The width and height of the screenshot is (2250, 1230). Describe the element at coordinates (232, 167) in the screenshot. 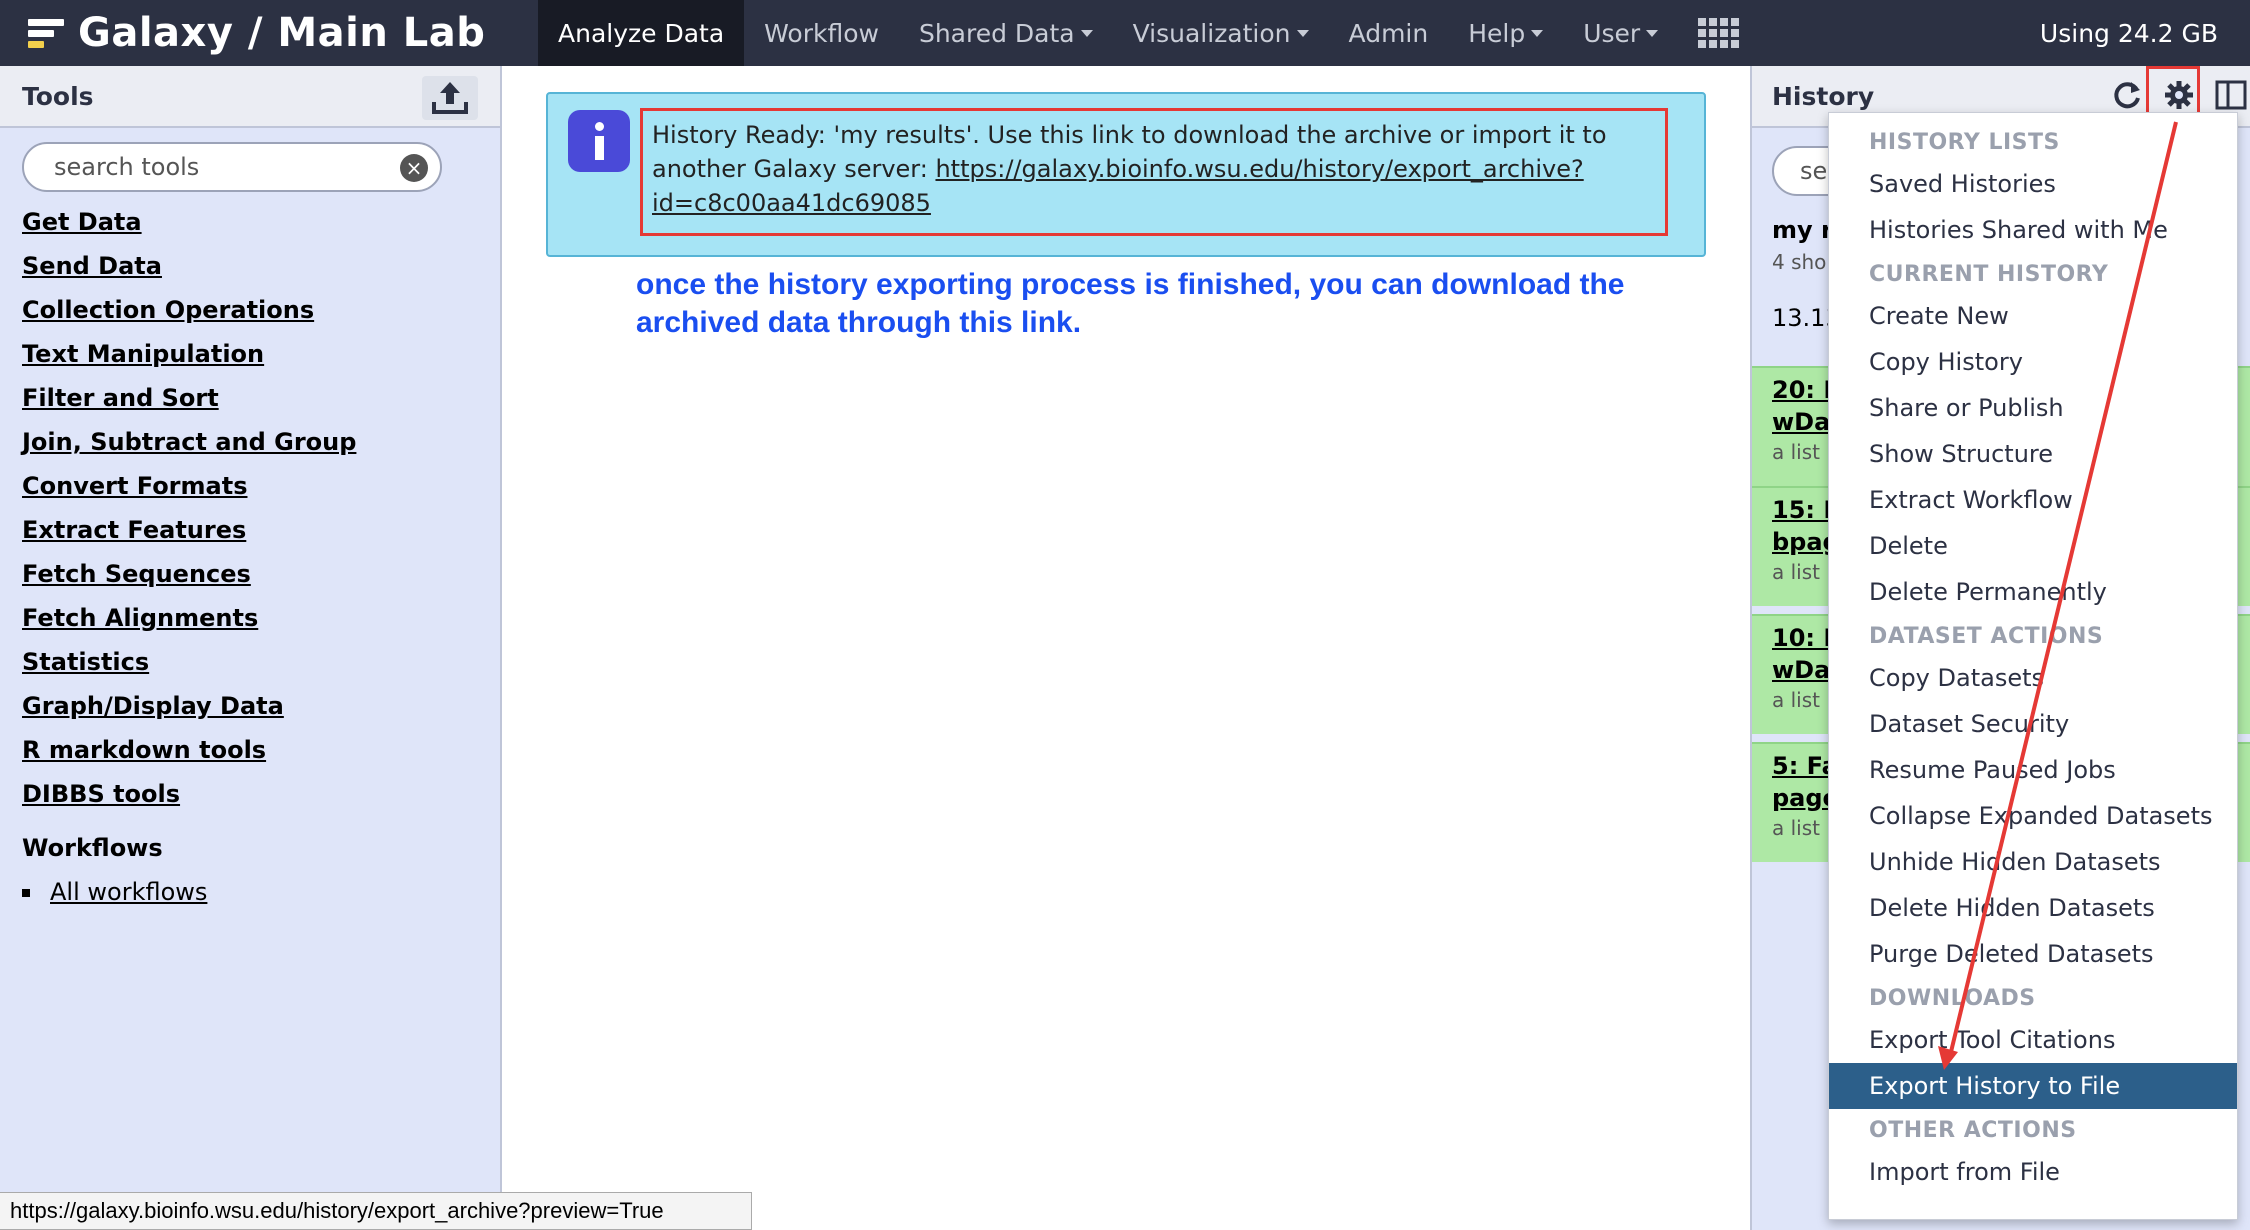

I see `tool-search-input: search tools ×` at that location.